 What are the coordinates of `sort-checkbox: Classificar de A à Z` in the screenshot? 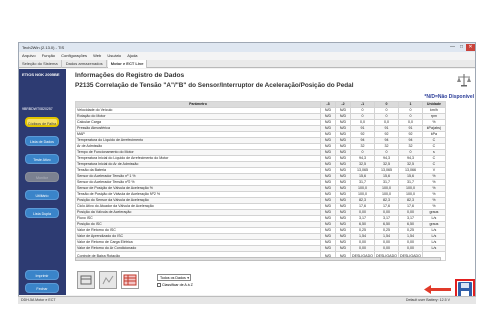 It's located at (175, 285).